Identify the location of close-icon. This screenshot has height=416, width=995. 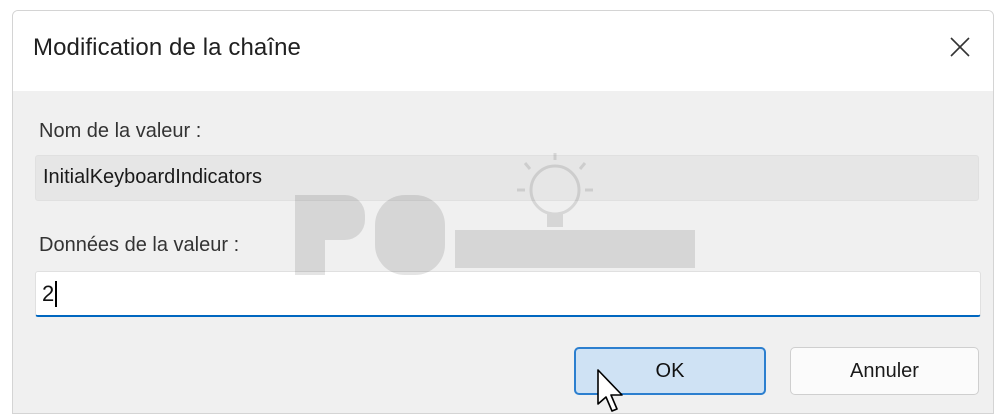
(960, 47).